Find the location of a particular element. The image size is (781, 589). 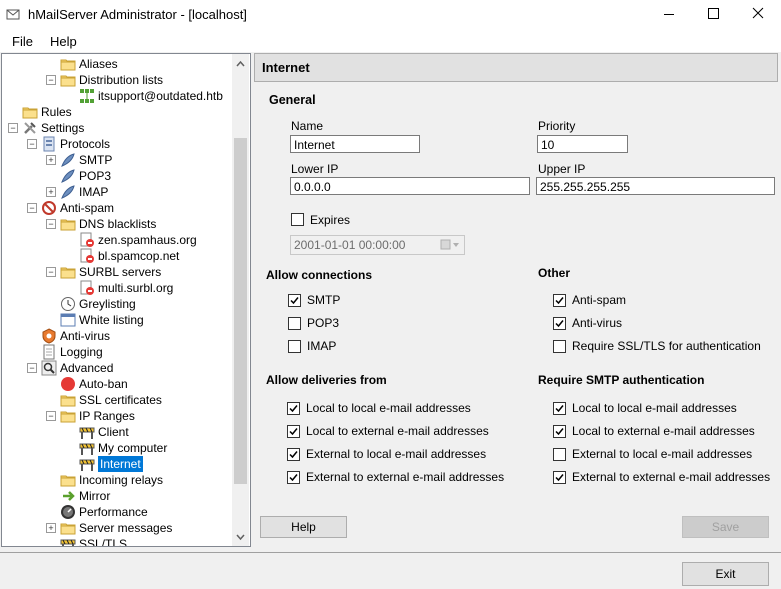

tree-item-ssl-certificates: SSL certificates is located at coordinates (116, 400).